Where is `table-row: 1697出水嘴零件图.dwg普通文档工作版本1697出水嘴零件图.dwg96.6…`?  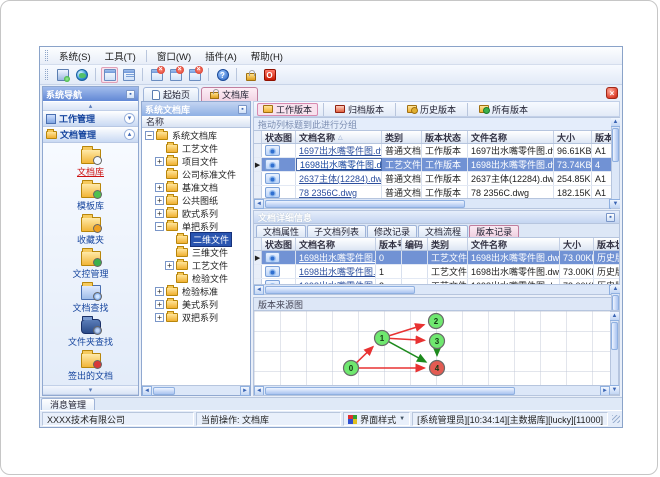 table-row: 1697出水嘴零件图.dwg普通文档工作版本1697出水嘴零件图.dwg96.6… is located at coordinates (436, 151).